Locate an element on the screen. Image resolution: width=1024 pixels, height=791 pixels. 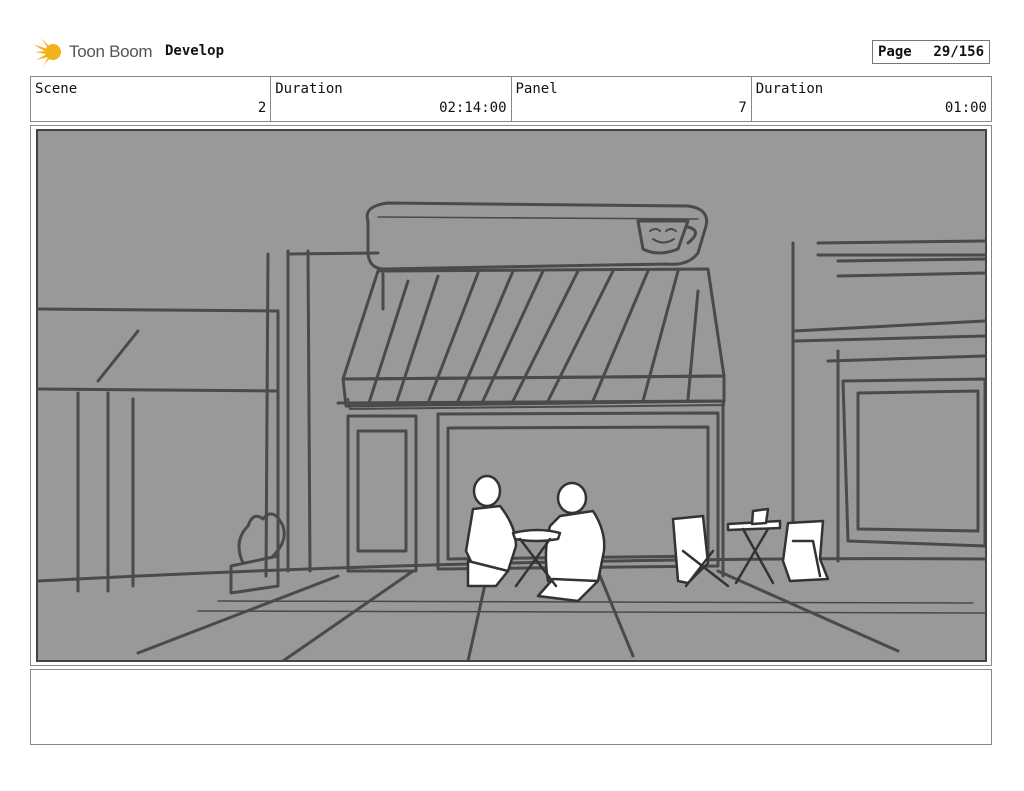
panel-duration-cell: Duration 01:00 is located at coordinates (871, 99).